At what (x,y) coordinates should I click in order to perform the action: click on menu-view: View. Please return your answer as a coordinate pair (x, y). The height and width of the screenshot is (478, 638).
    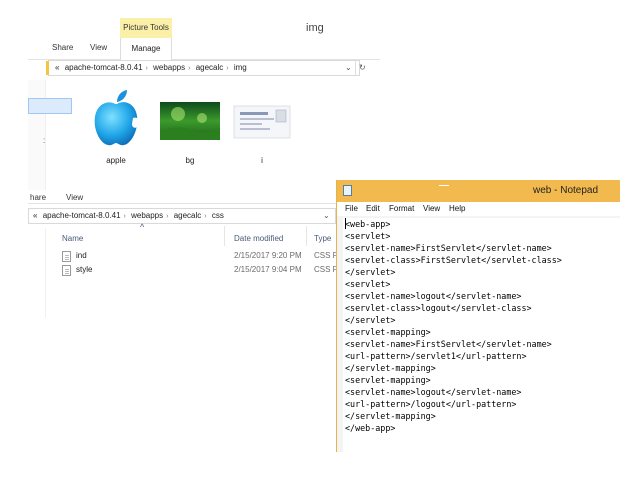
    Looking at the image, I should click on (431, 208).